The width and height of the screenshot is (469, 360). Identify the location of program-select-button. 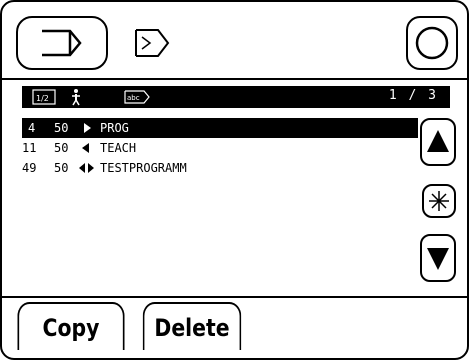
(148, 43).